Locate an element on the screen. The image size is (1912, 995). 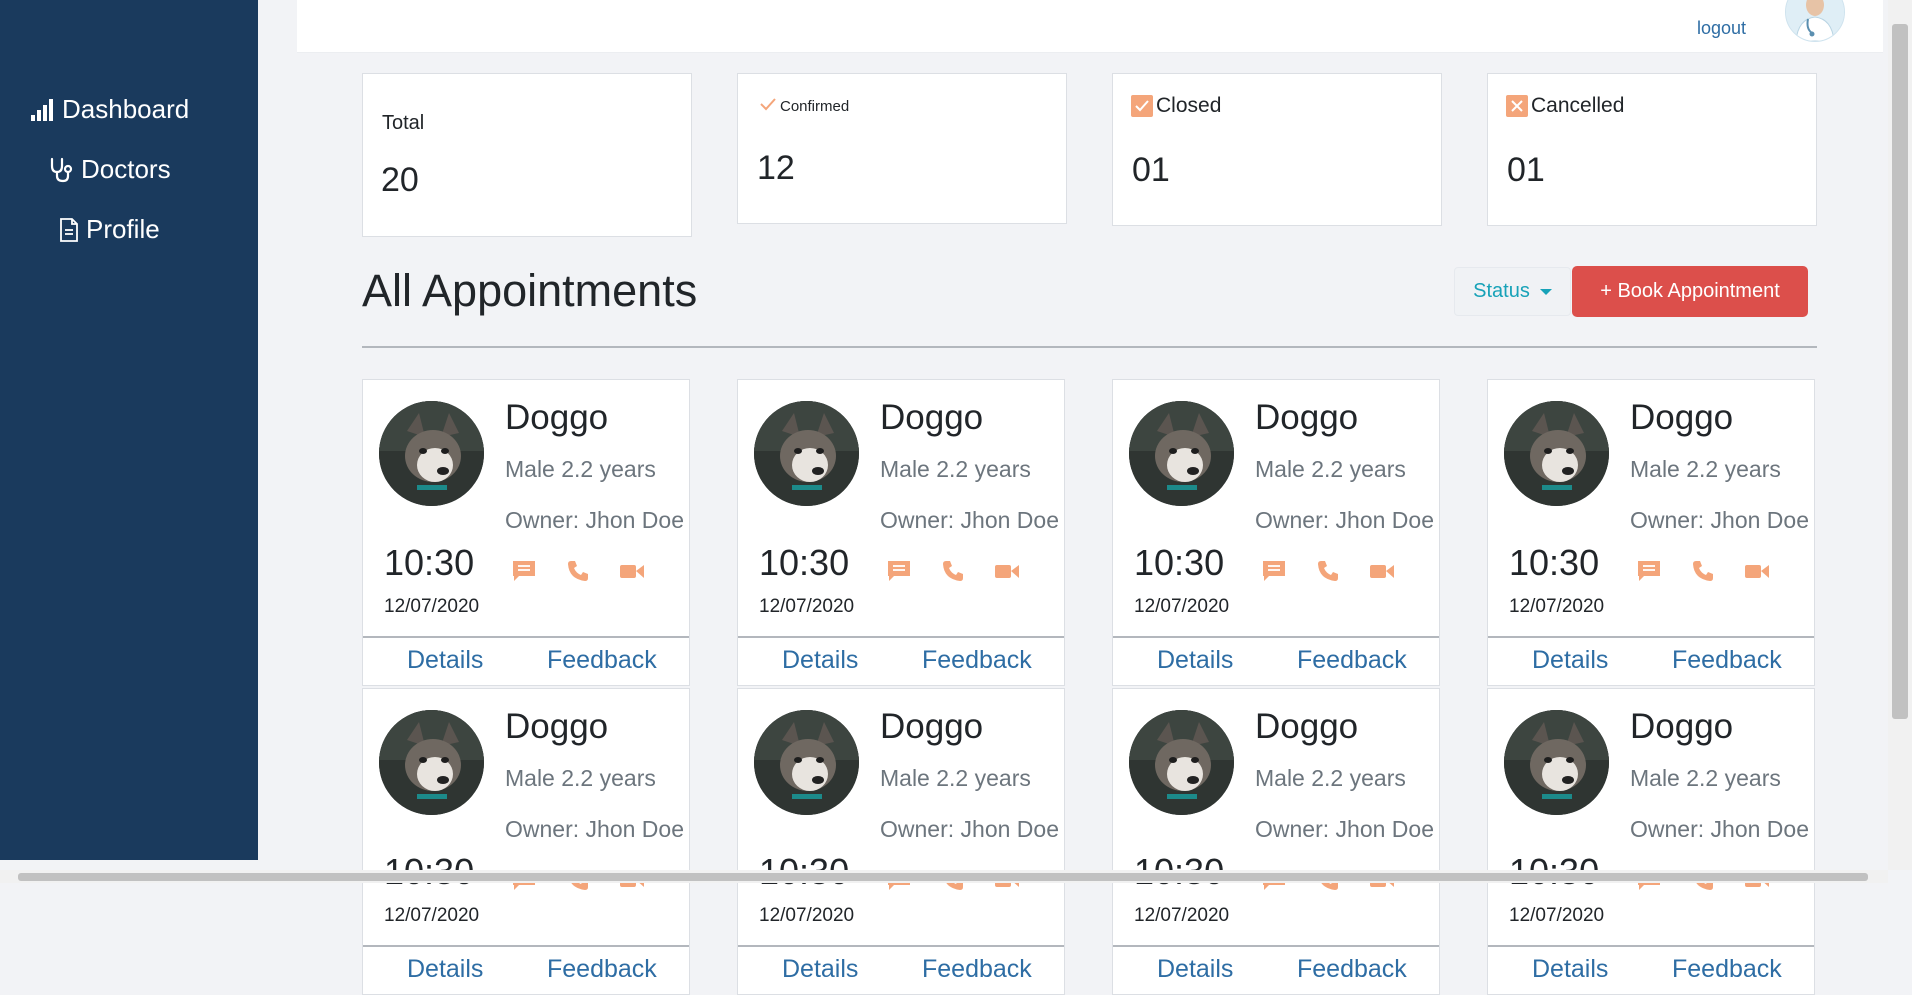
x-badge-icon is located at coordinates (1517, 106).